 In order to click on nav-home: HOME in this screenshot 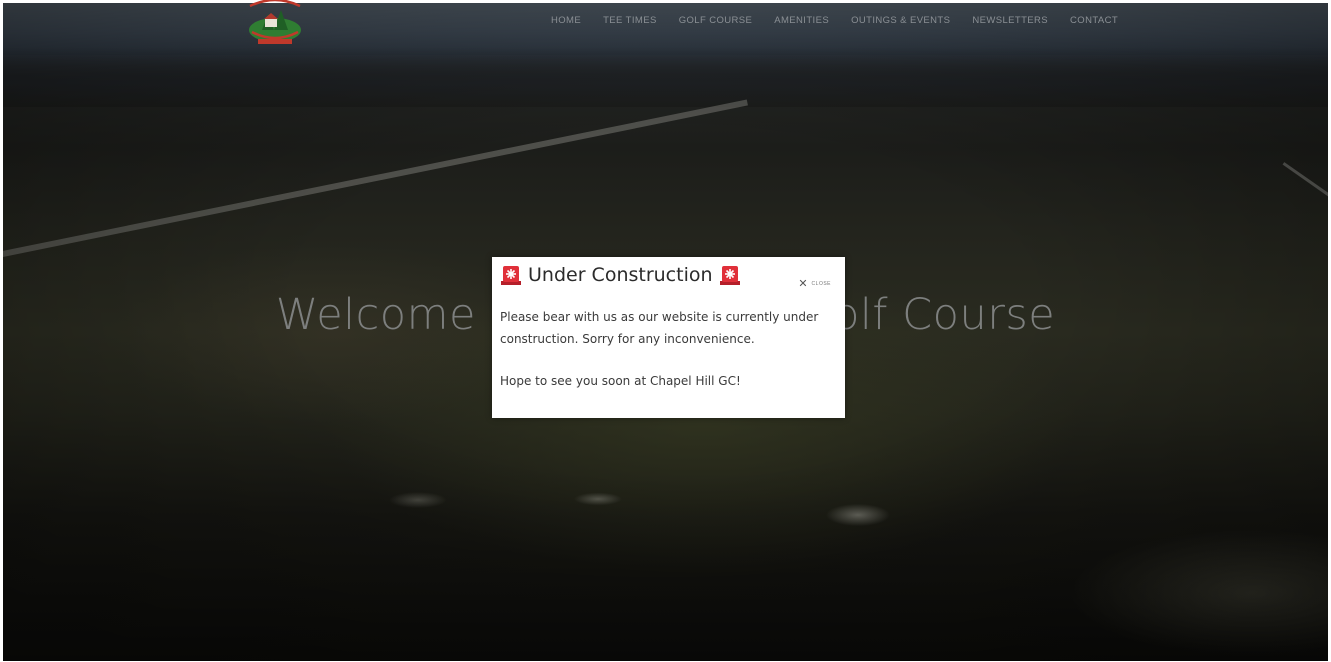, I will do `click(566, 21)`.